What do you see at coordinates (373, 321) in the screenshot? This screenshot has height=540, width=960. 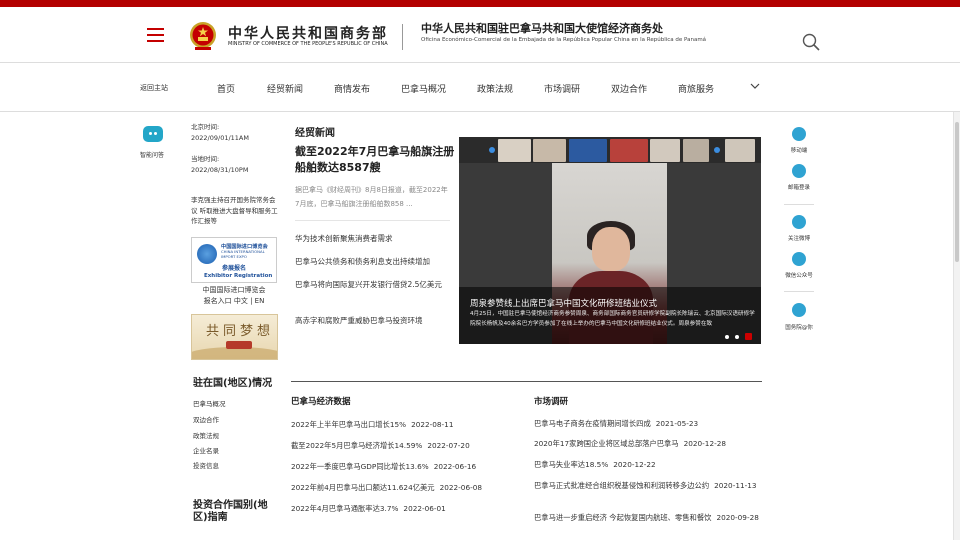 I see `news-link: 高赤字和腐败严重威胁巴拿马投资环境` at bounding box center [373, 321].